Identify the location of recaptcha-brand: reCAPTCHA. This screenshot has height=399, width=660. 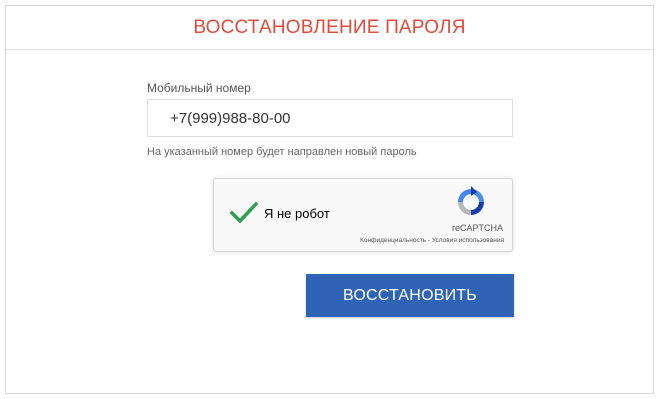
(477, 228).